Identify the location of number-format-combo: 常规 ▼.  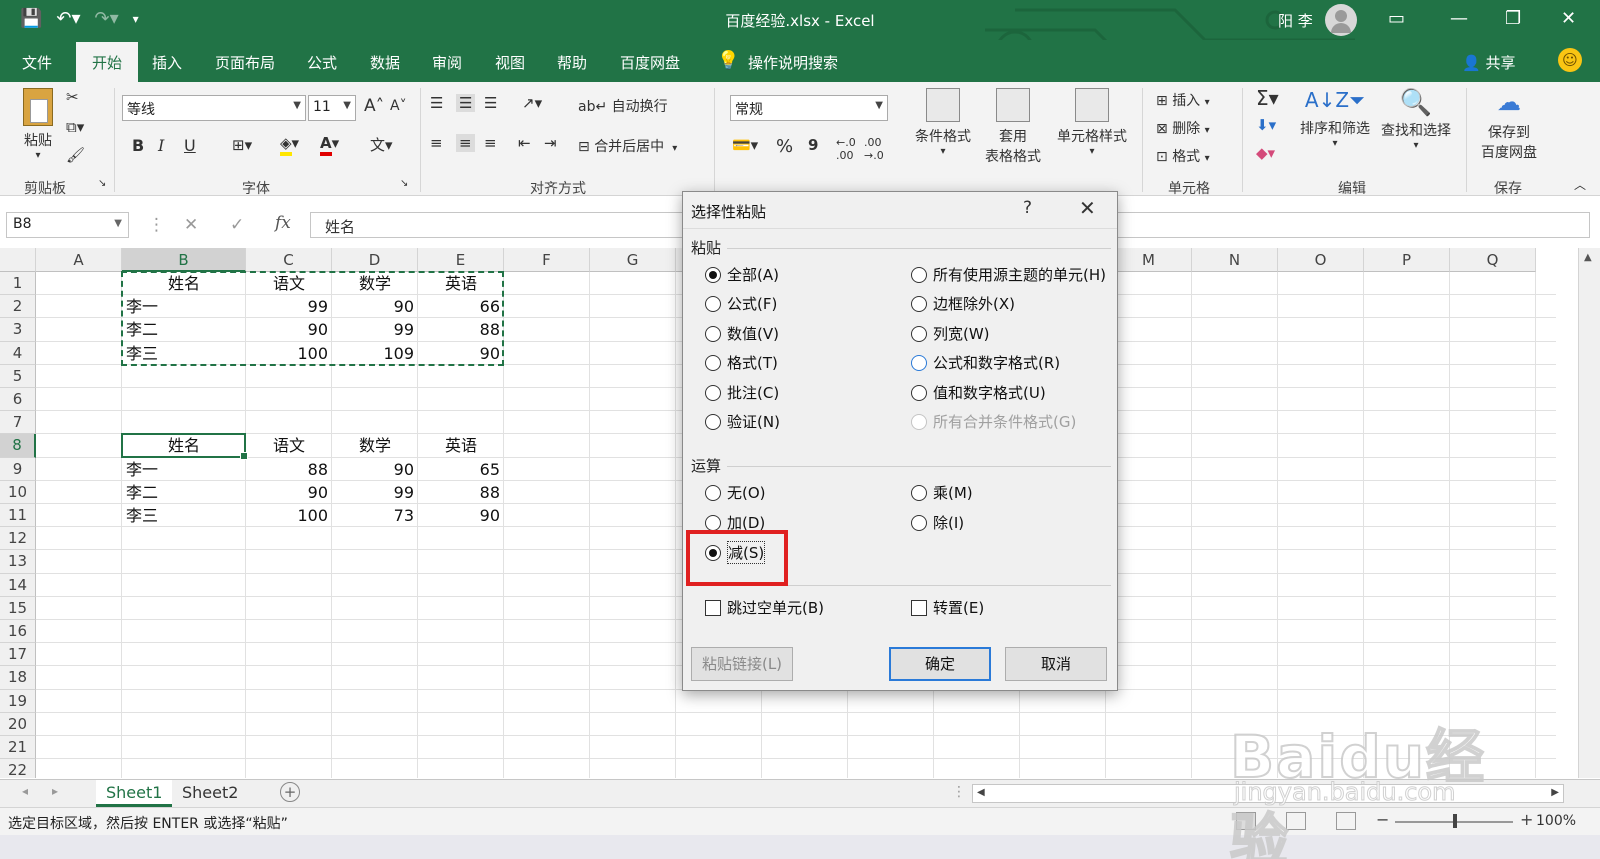
(809, 108).